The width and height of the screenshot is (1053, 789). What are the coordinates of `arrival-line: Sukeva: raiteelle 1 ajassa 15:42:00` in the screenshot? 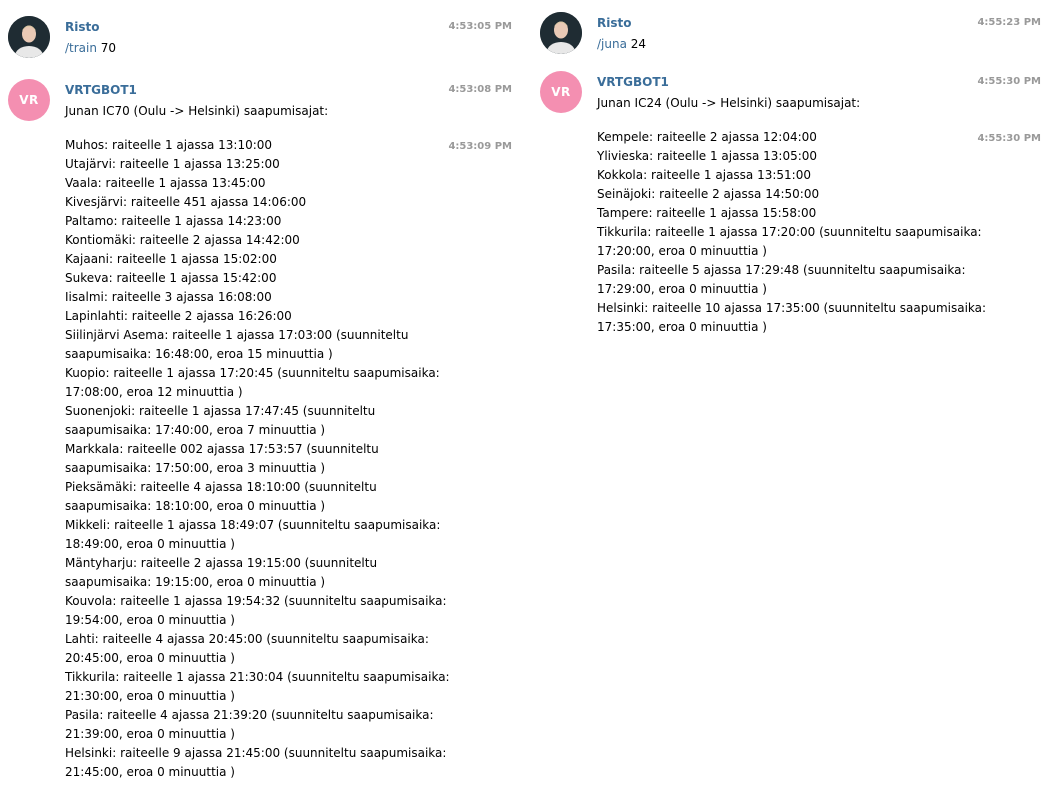 It's located at (171, 278).